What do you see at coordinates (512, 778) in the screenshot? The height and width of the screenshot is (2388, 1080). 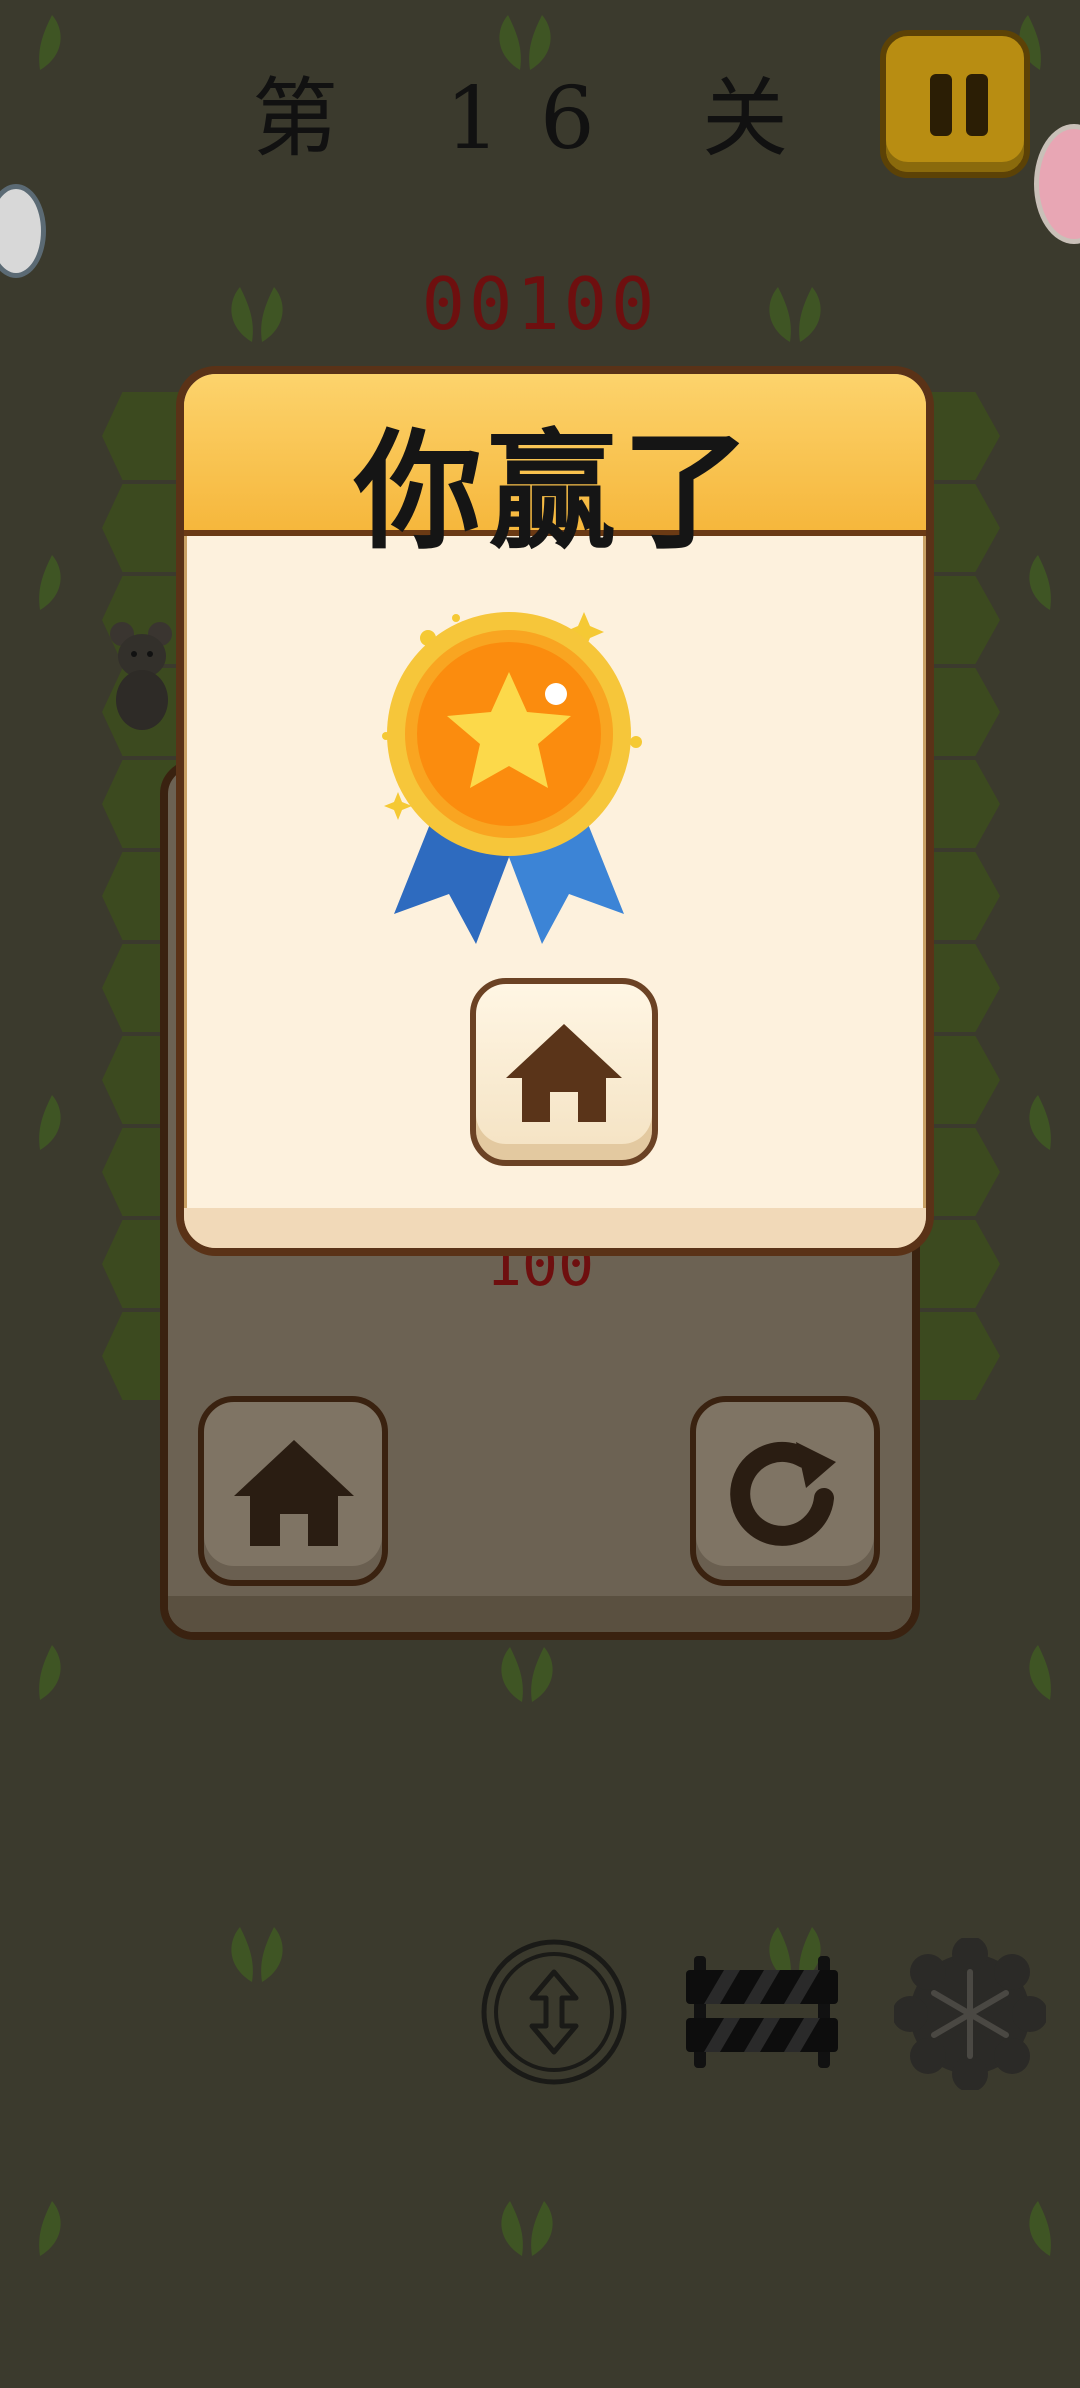 I see `medal-star-icon` at bounding box center [512, 778].